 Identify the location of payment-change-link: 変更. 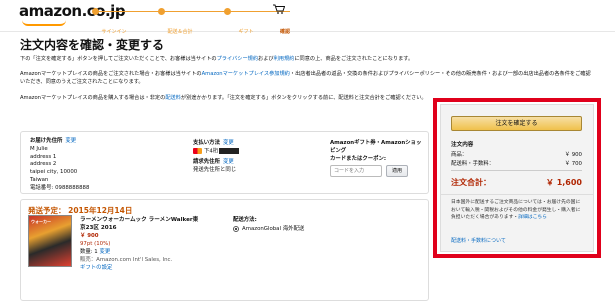
(228, 143).